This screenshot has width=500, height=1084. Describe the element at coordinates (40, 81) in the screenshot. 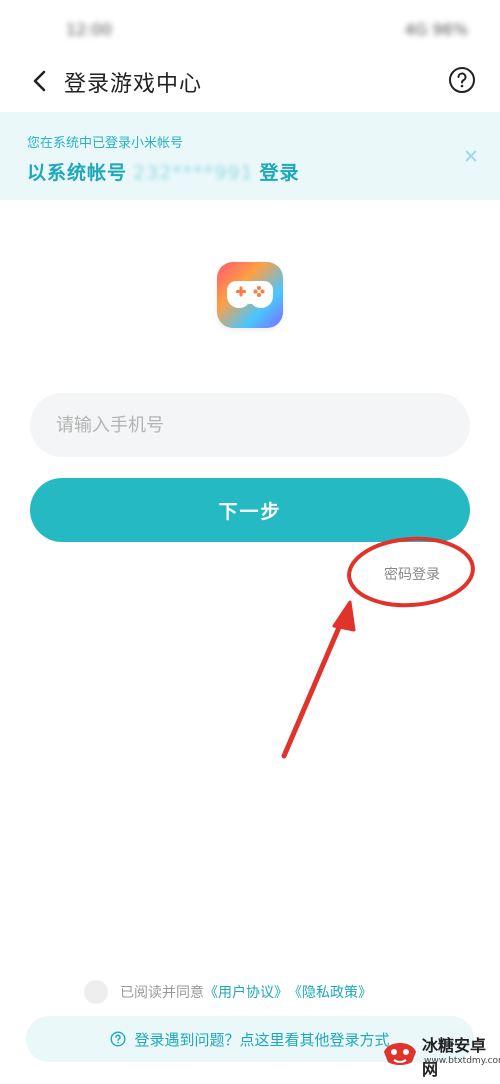

I see `chevron-left-icon` at that location.